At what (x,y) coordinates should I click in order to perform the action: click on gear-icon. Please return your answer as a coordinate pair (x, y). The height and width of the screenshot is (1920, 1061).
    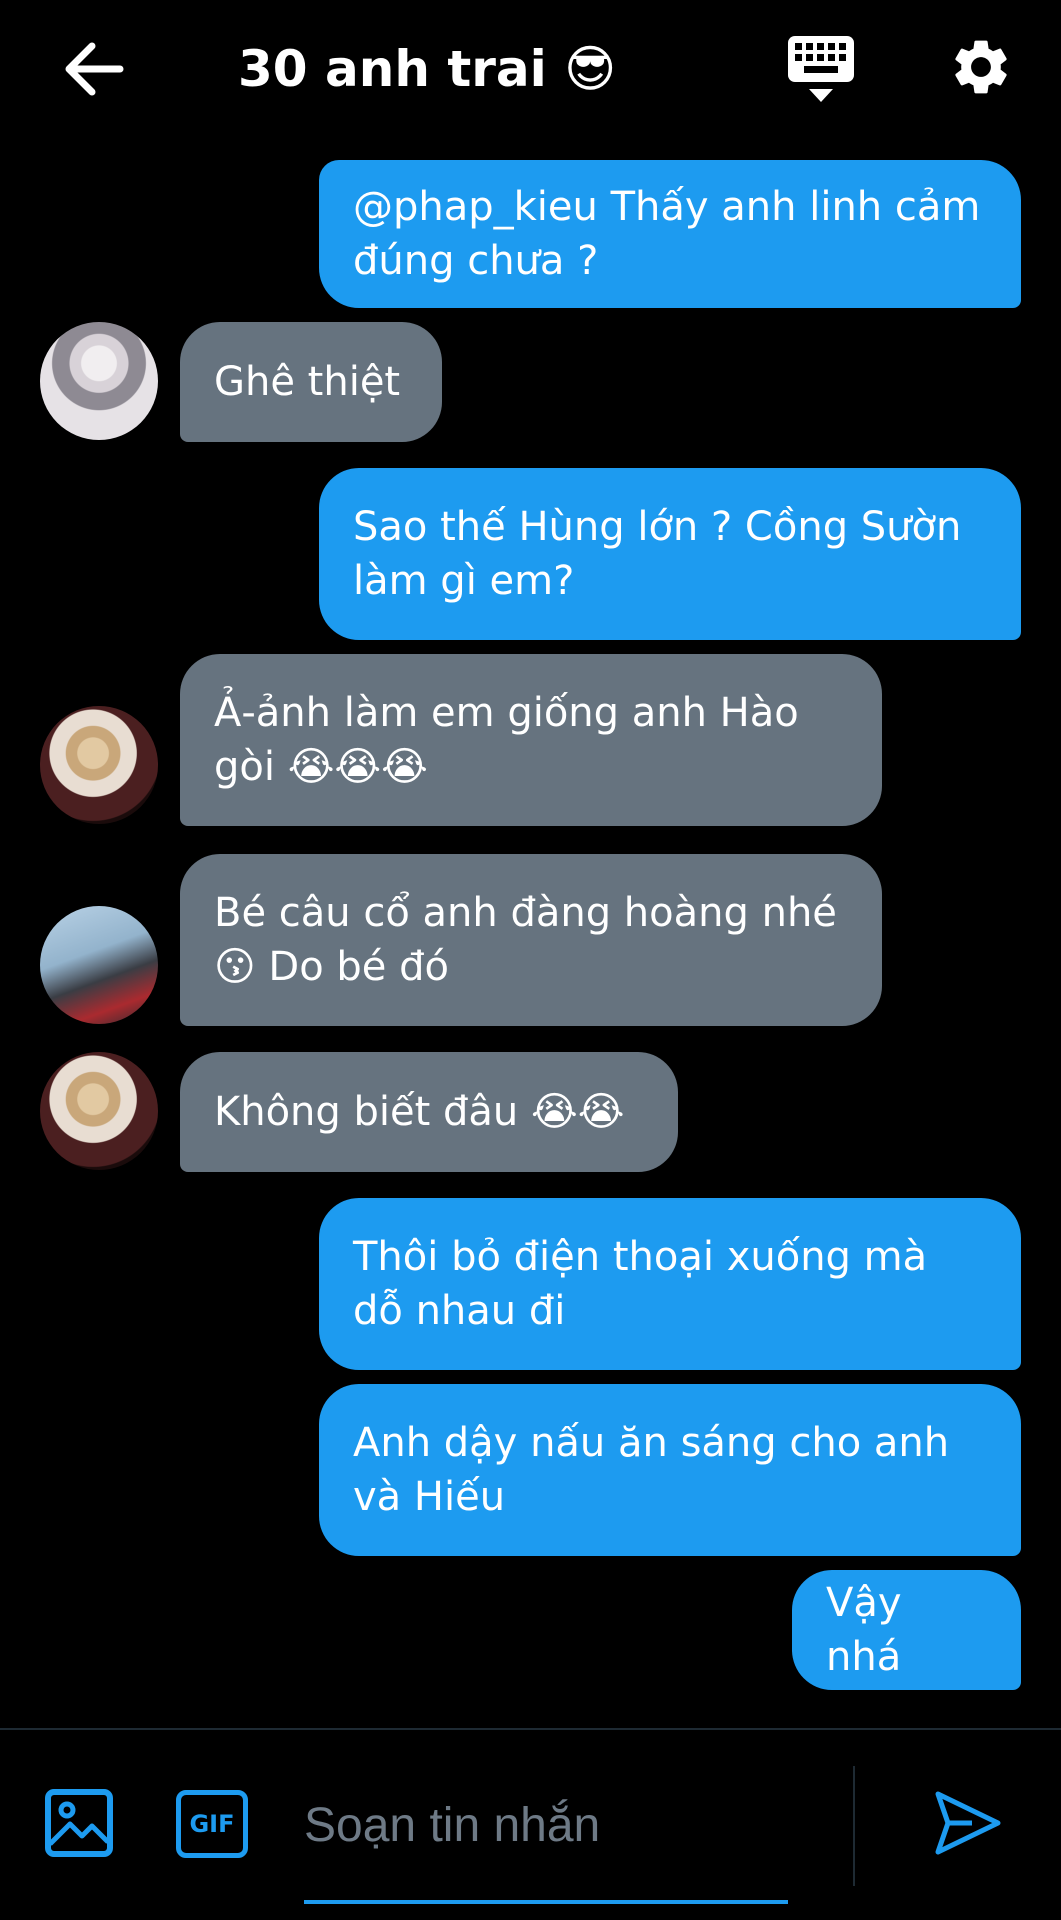
    Looking at the image, I should click on (981, 67).